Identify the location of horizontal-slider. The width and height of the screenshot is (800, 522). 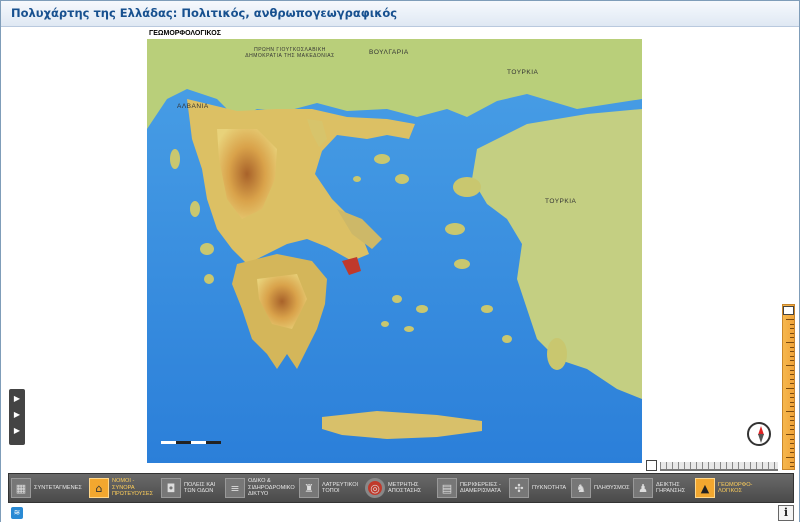
(712, 465).